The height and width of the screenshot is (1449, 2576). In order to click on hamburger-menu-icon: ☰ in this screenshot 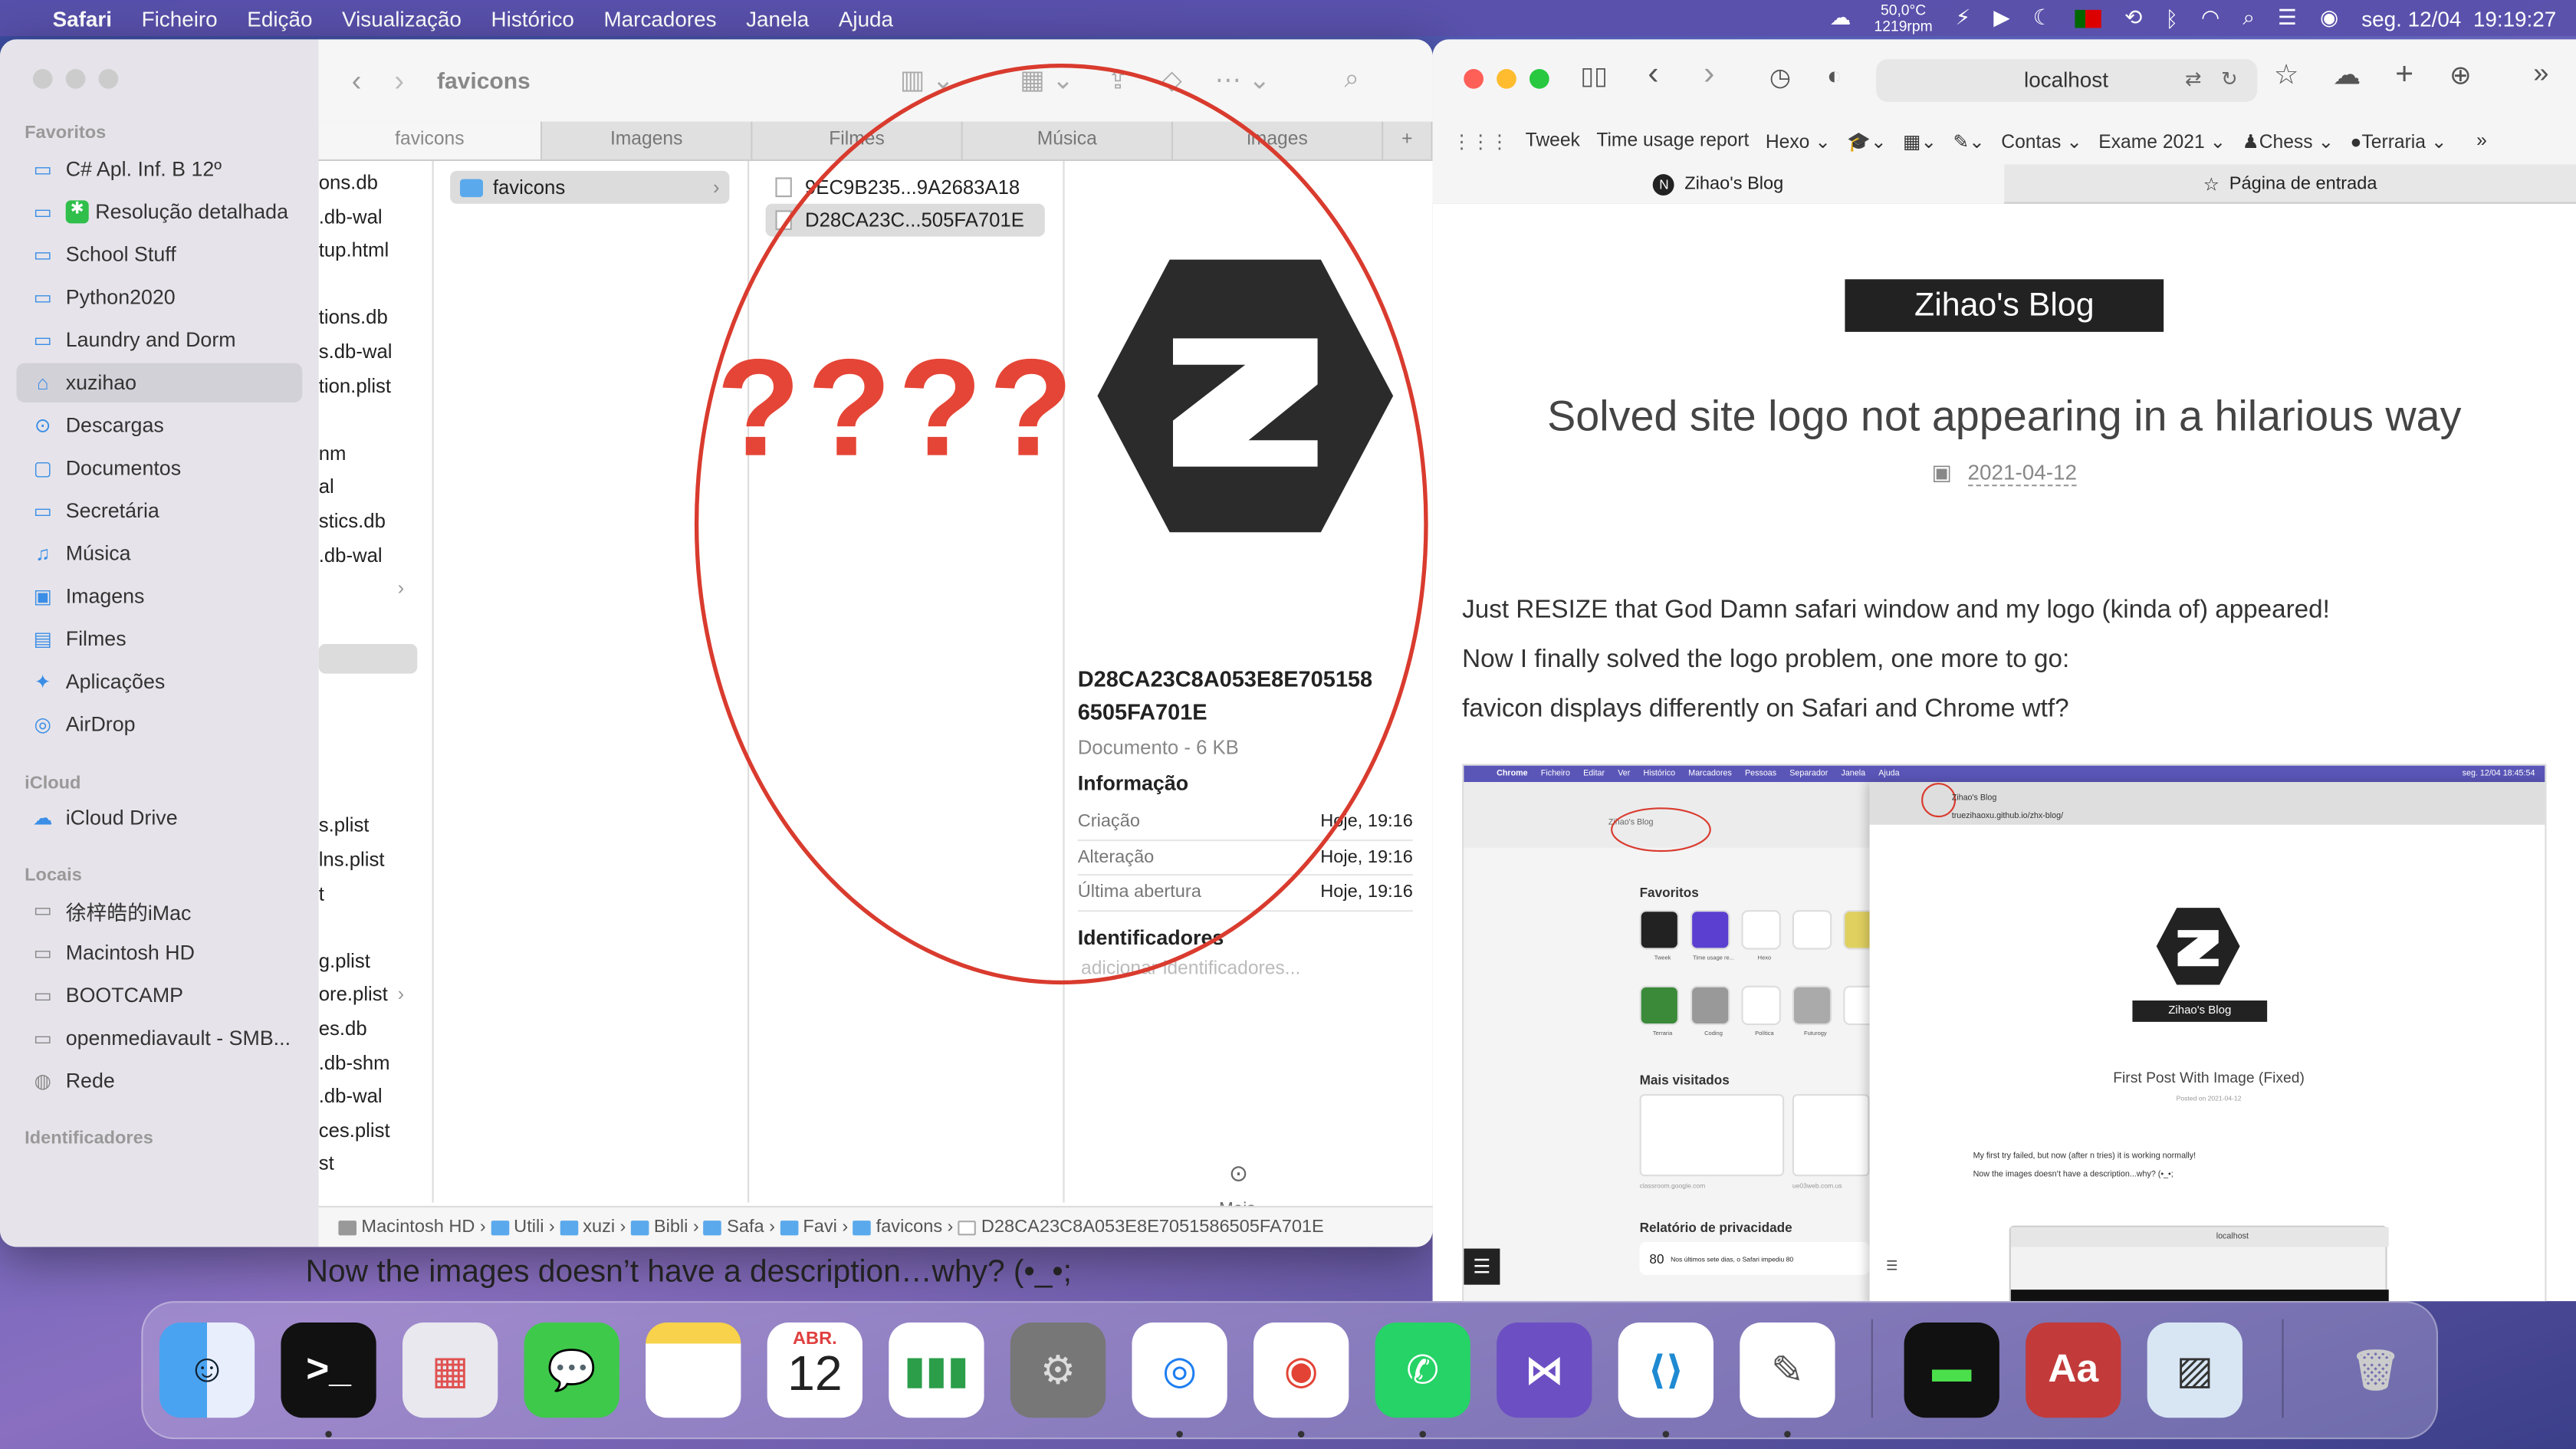, I will do `click(1482, 1267)`.